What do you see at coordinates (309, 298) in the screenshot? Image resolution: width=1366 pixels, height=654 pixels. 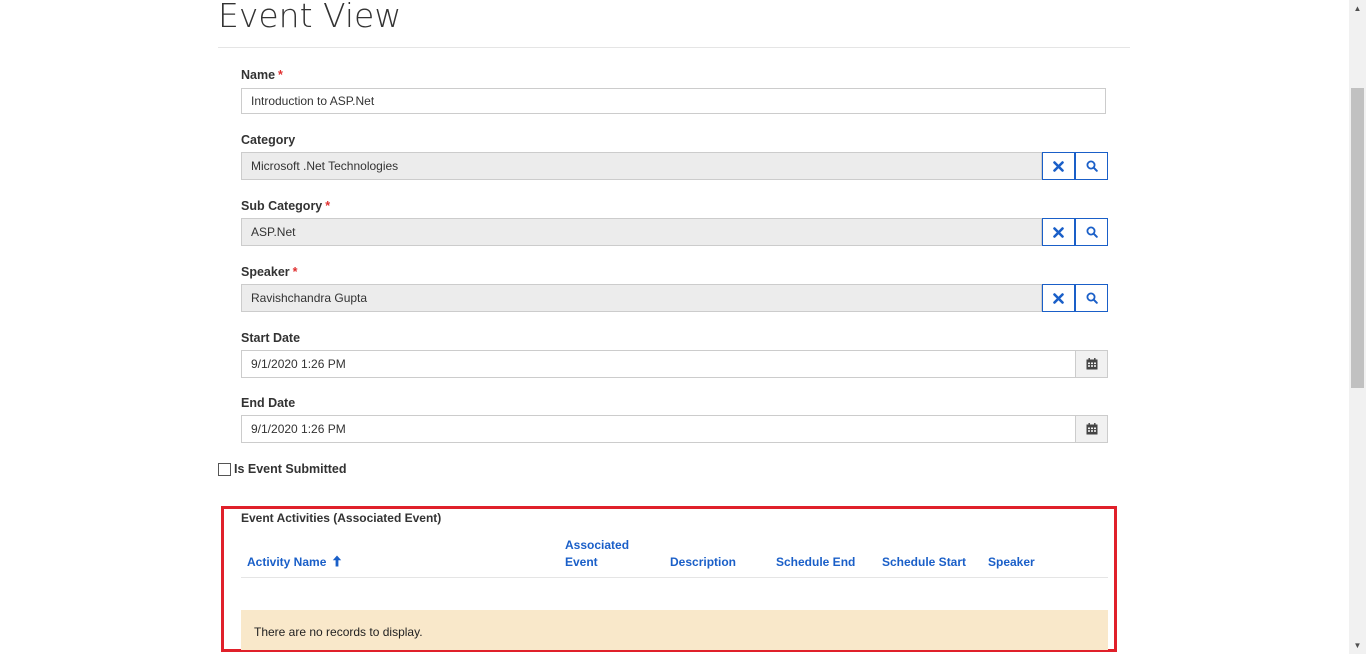 I see `speaker-value: Ravishchandra Gupta` at bounding box center [309, 298].